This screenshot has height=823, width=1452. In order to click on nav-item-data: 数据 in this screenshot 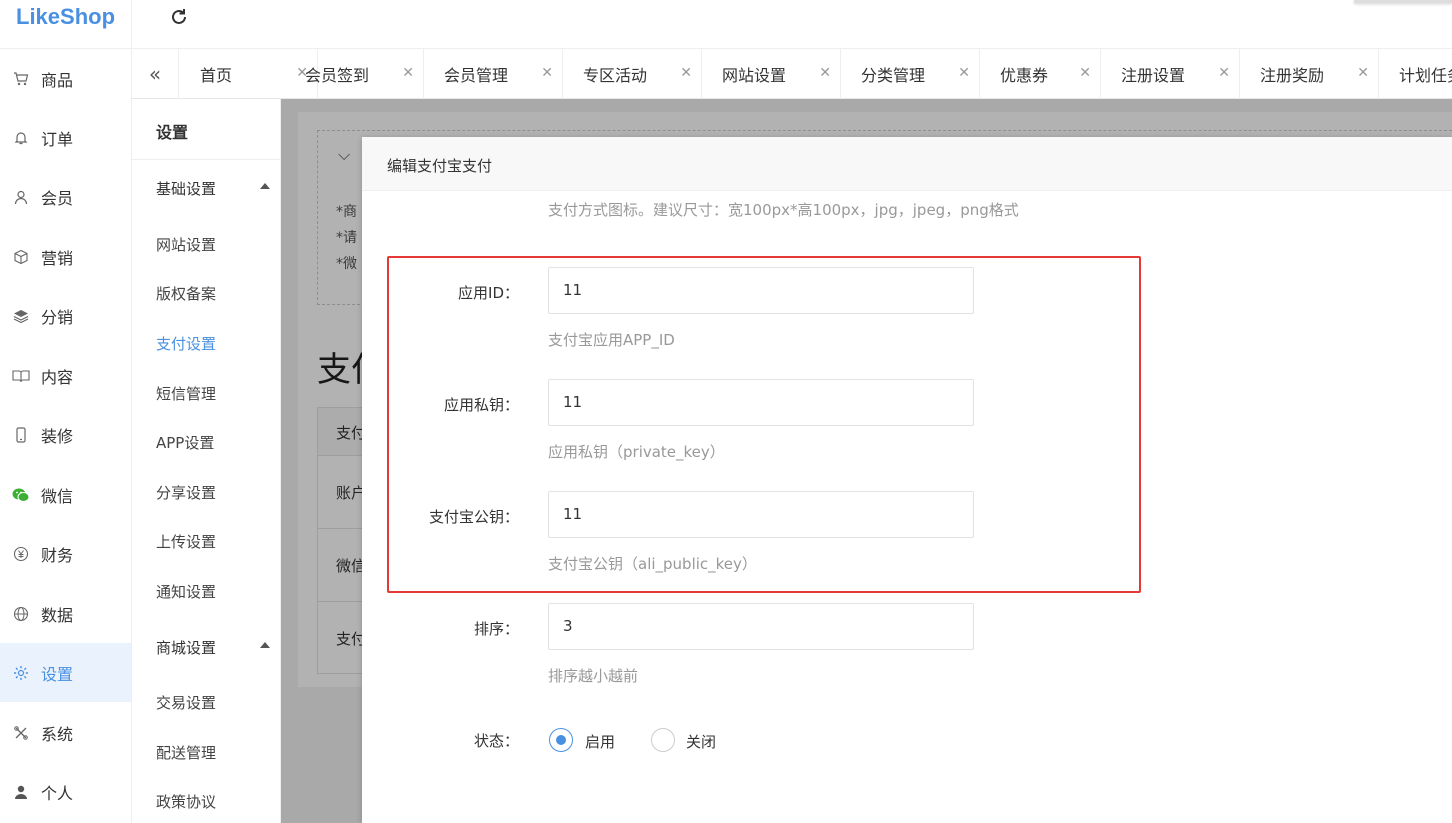, I will do `click(65, 613)`.